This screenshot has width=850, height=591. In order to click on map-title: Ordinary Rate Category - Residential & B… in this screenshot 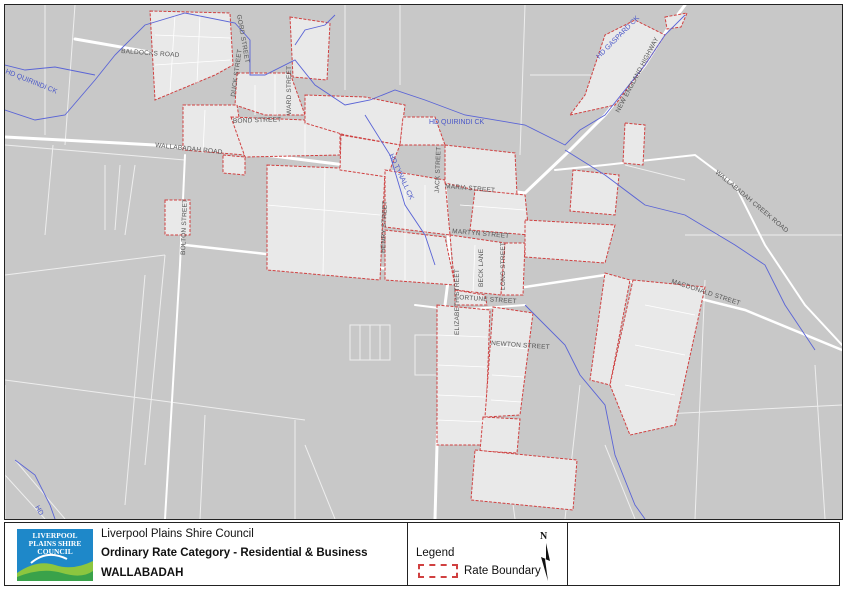, I will do `click(234, 553)`.